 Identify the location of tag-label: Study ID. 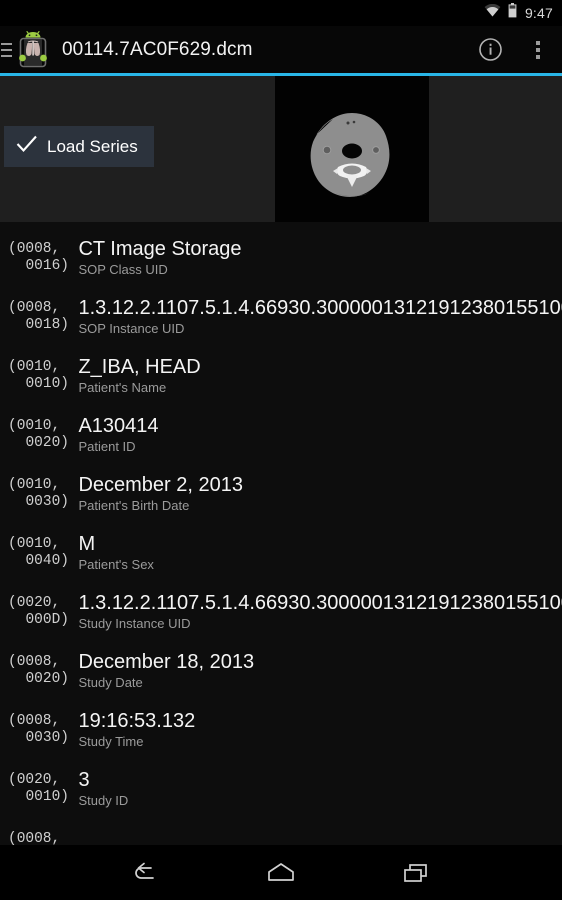
(103, 800).